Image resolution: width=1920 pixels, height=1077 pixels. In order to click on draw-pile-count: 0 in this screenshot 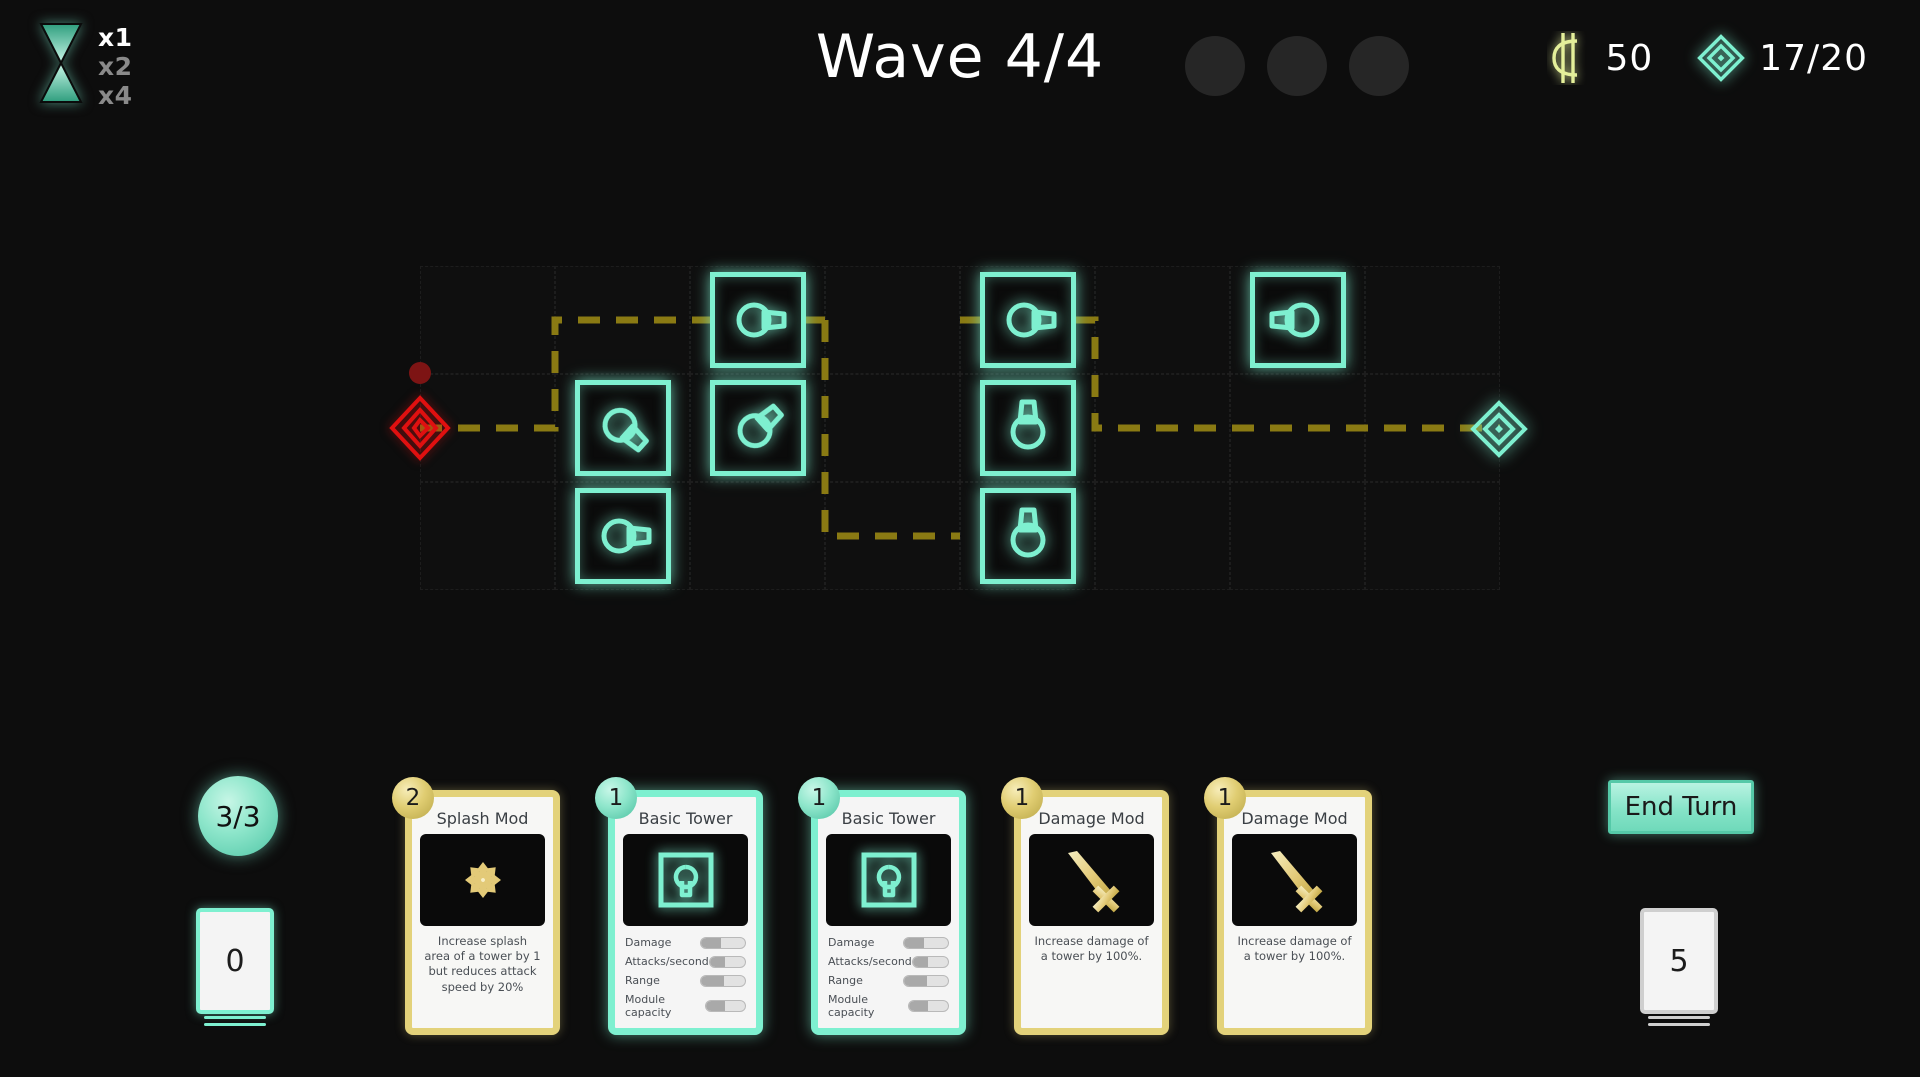, I will do `click(235, 961)`.